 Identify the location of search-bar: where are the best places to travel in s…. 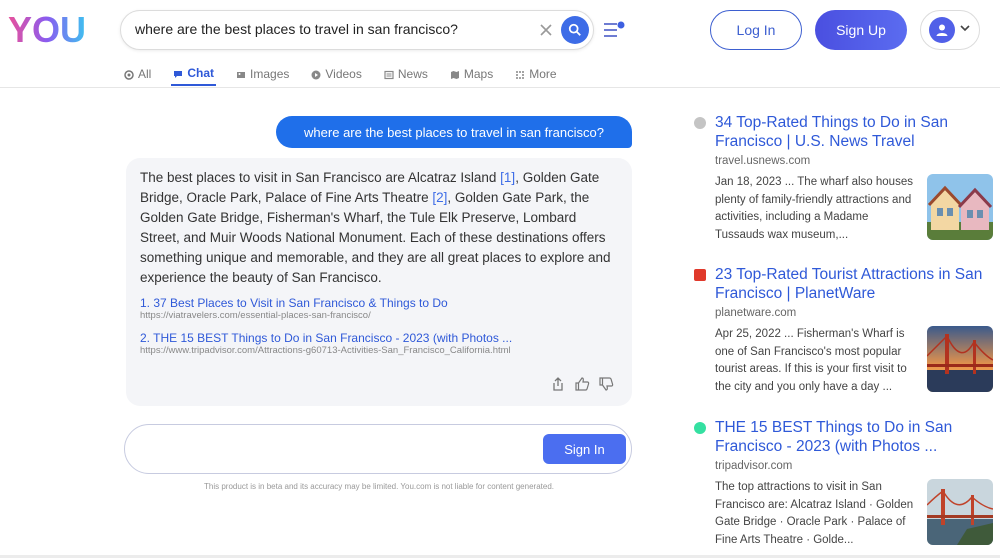
(357, 30).